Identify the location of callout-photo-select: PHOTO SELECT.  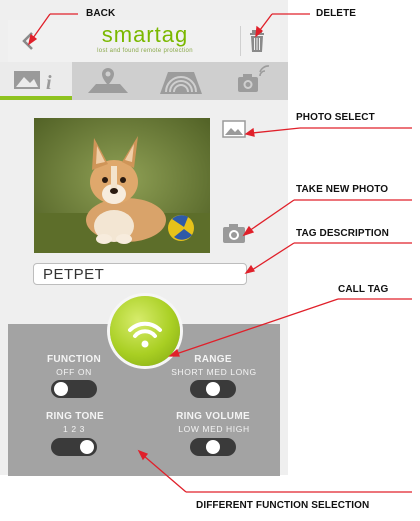
(335, 117).